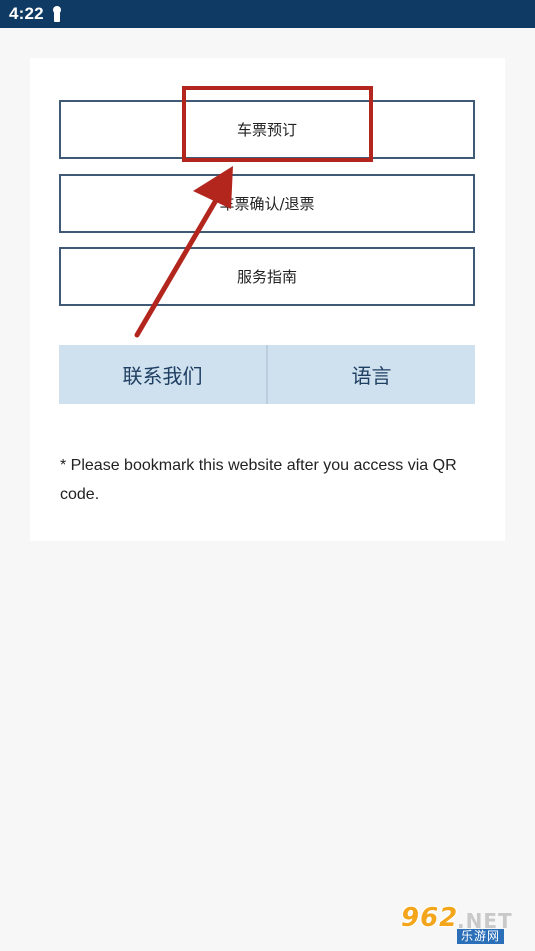 The image size is (535, 951). What do you see at coordinates (267, 203) in the screenshot?
I see `ticket-confirm-refund-button: 车票确认/退票` at bounding box center [267, 203].